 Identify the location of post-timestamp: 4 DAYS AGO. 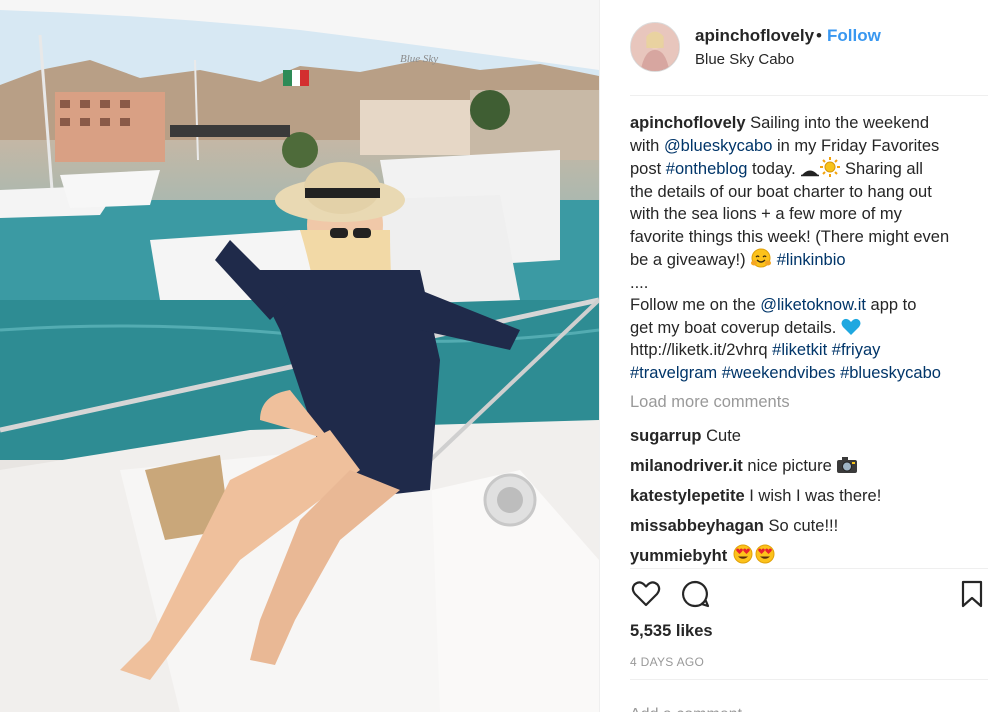
(667, 662).